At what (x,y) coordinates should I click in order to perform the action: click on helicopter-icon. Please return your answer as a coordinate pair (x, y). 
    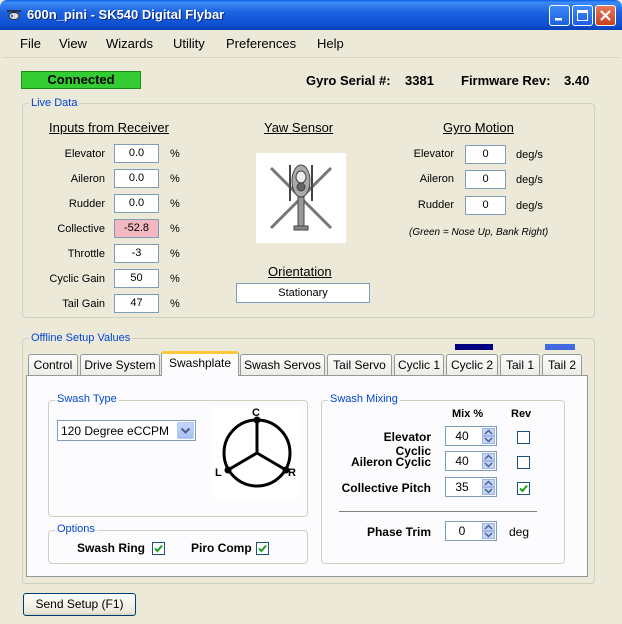
    Looking at the image, I should click on (301, 197).